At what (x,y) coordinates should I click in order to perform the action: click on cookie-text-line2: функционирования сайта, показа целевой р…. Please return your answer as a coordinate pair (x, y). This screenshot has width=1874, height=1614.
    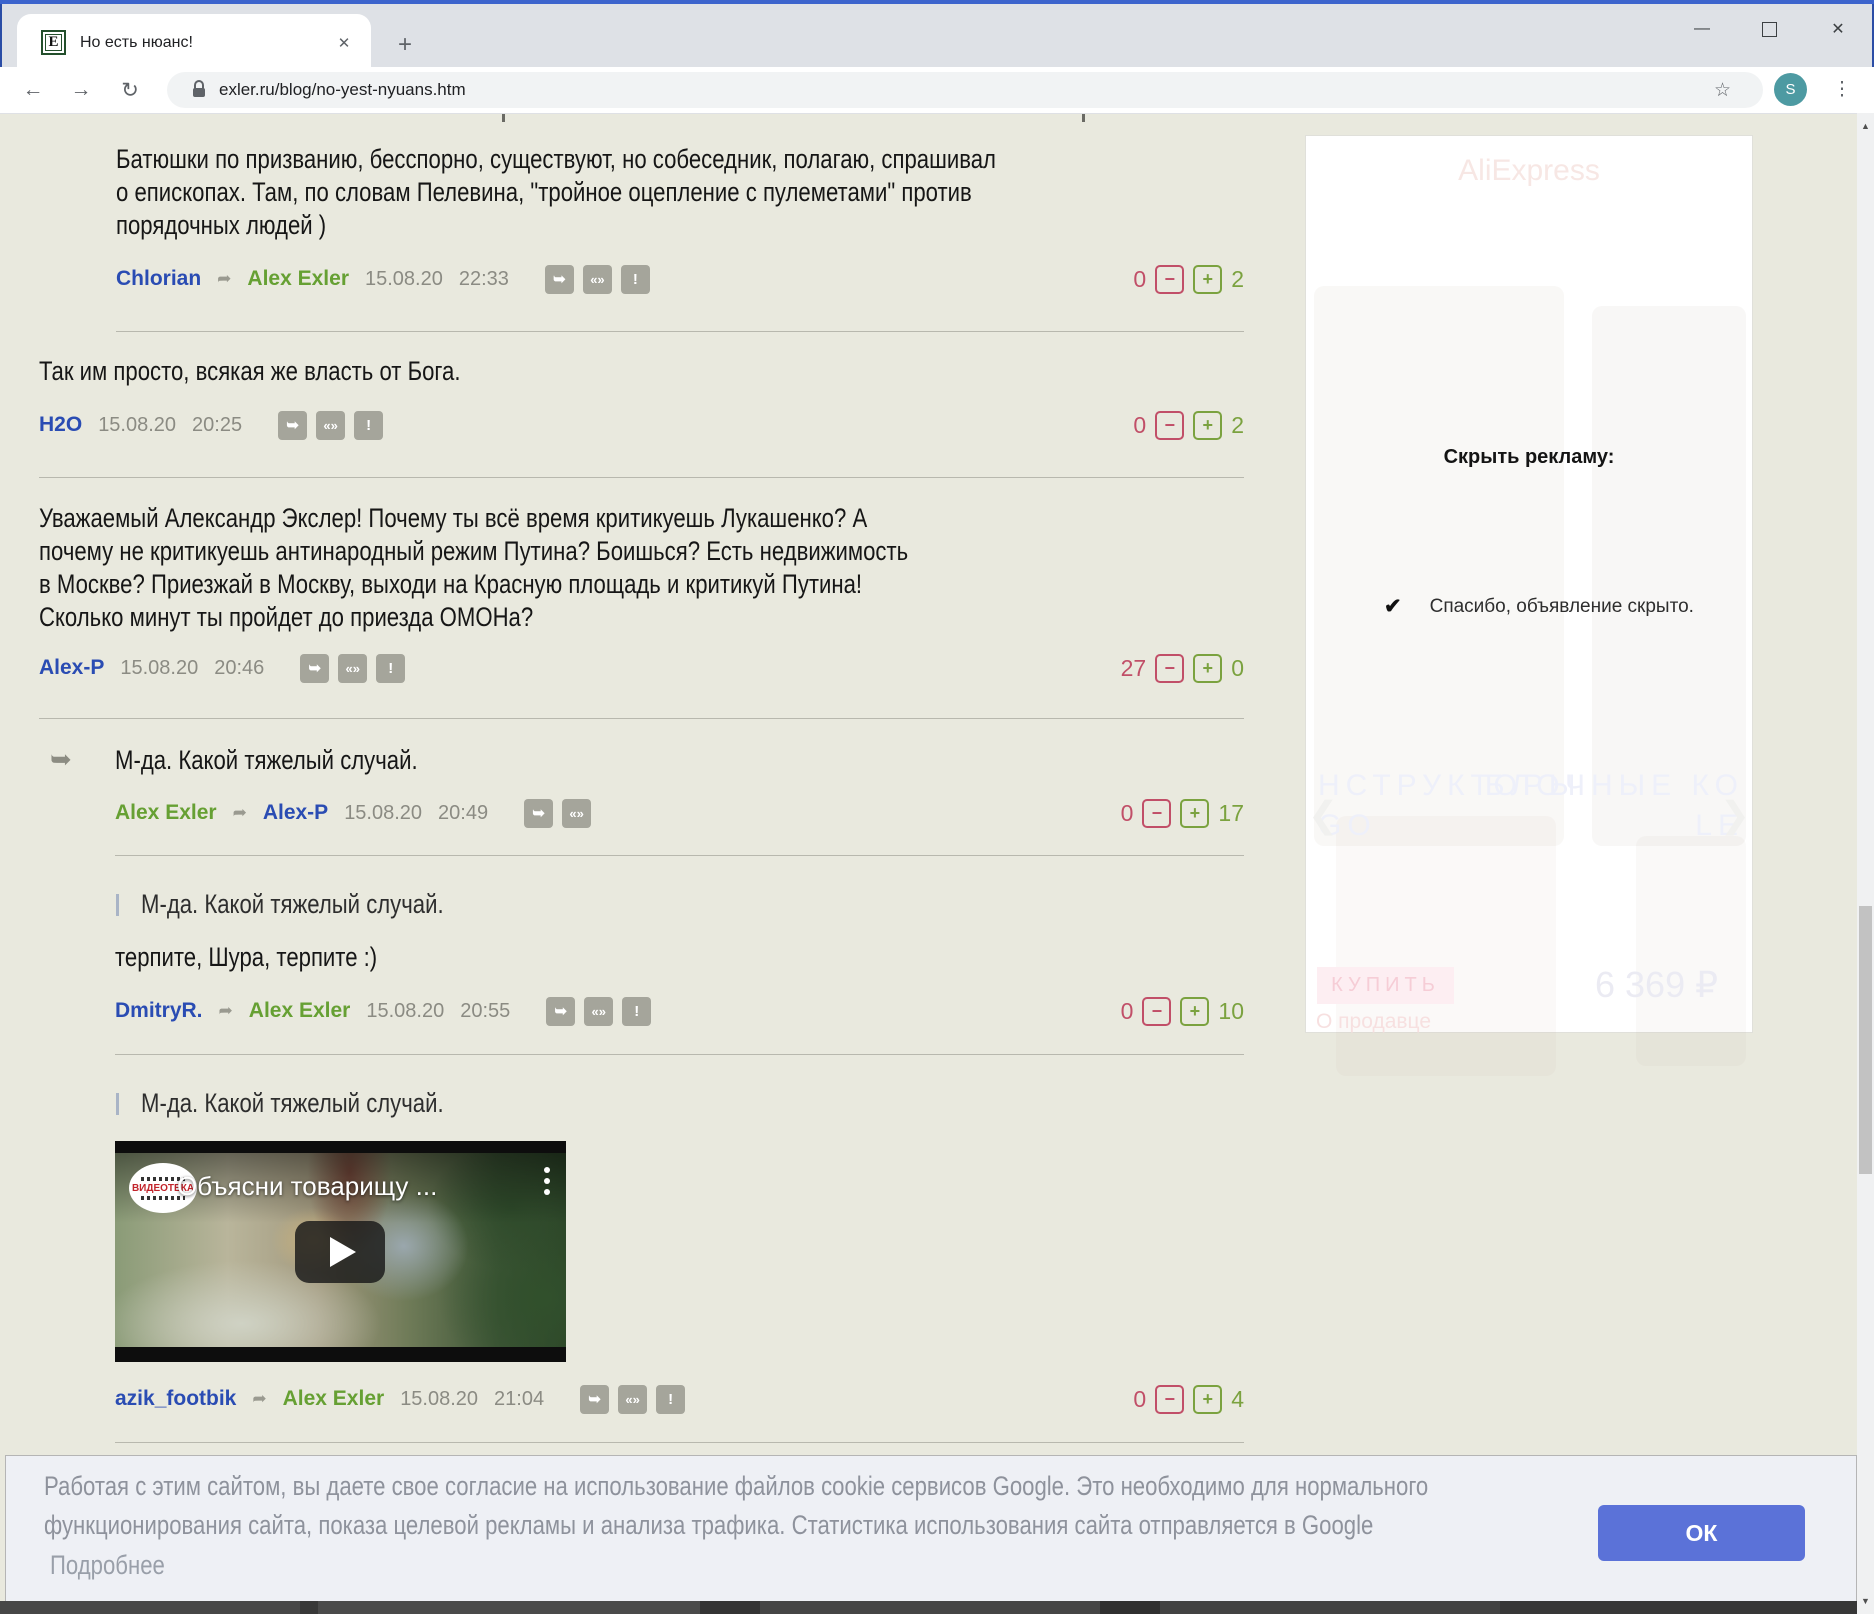
    Looking at the image, I should click on (709, 1525).